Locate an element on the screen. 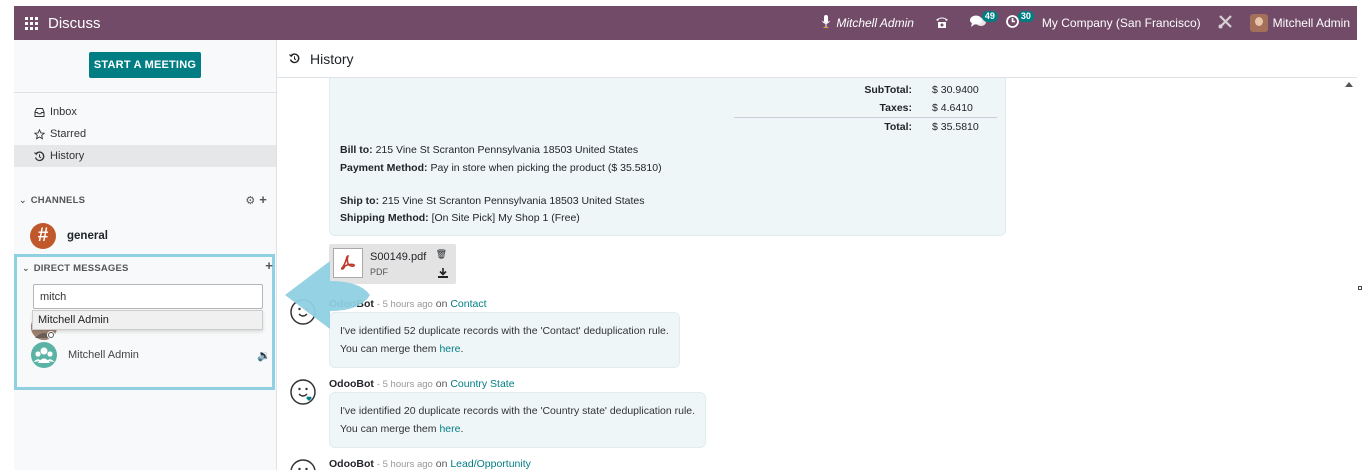  pdf-attachment: S00149.pdf PDF 🗑 is located at coordinates (392, 264).